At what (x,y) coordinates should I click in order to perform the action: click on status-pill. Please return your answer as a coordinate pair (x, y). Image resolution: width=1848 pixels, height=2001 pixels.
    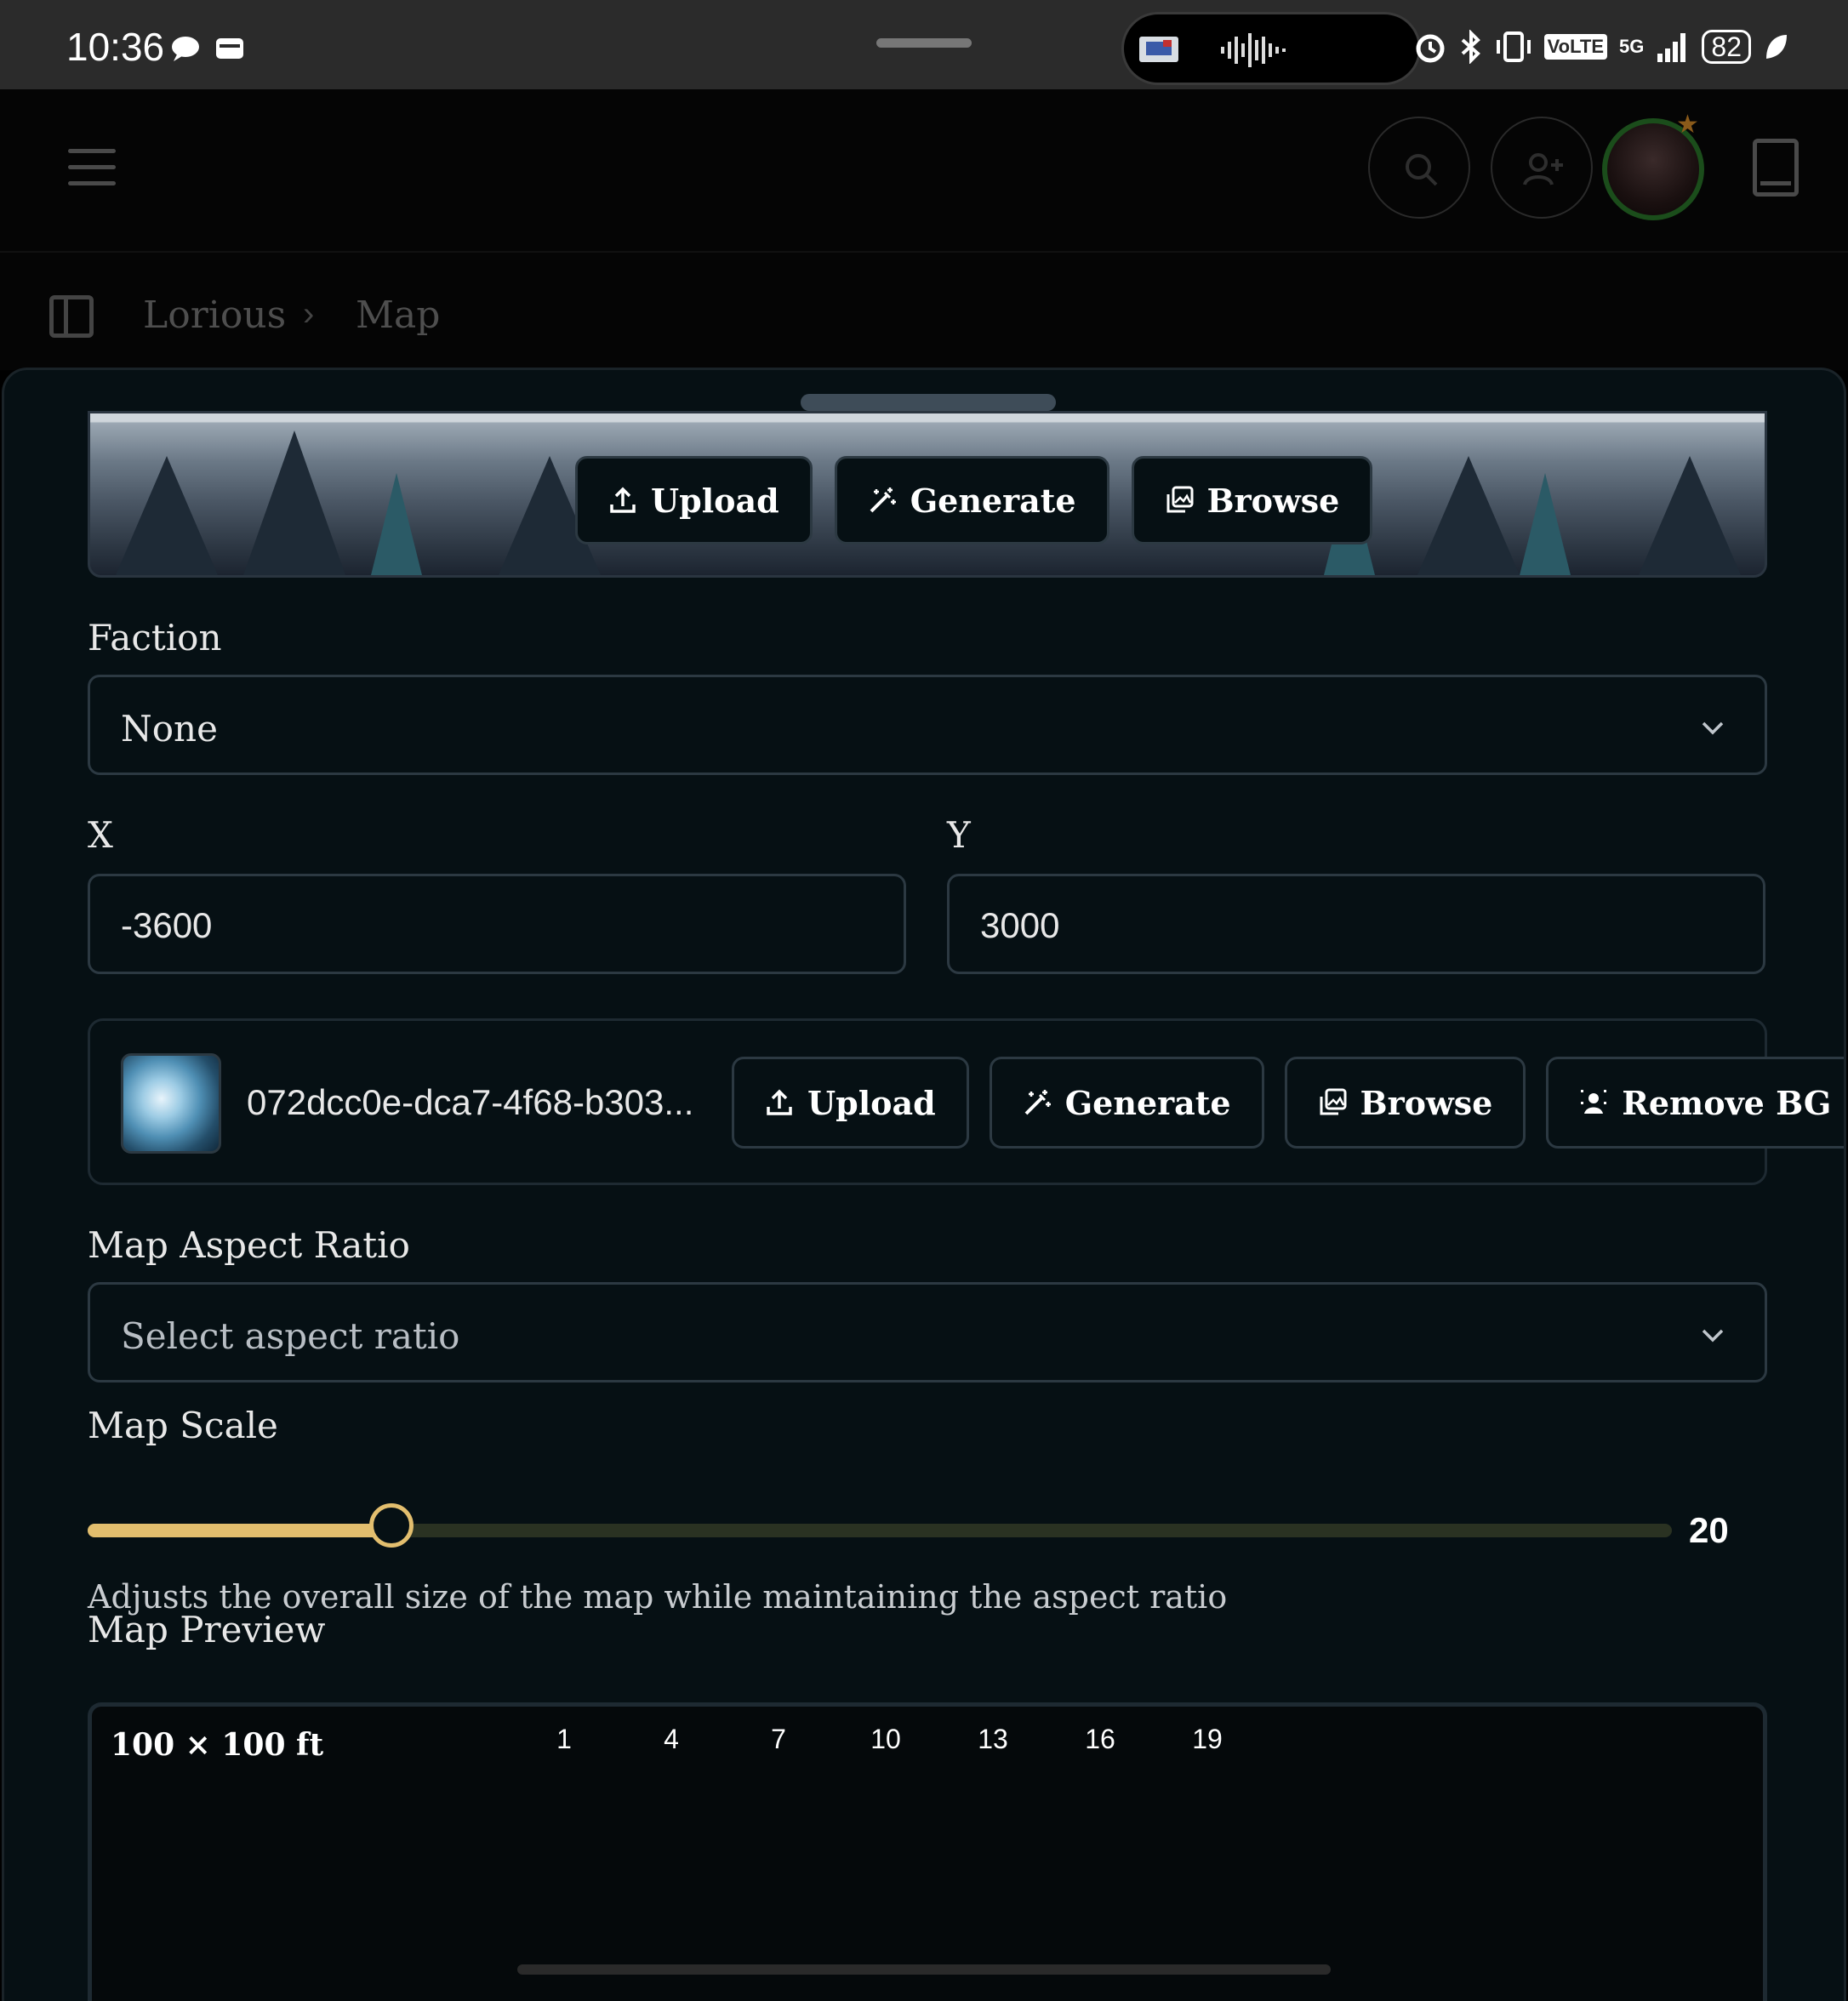
    Looking at the image, I should click on (924, 43).